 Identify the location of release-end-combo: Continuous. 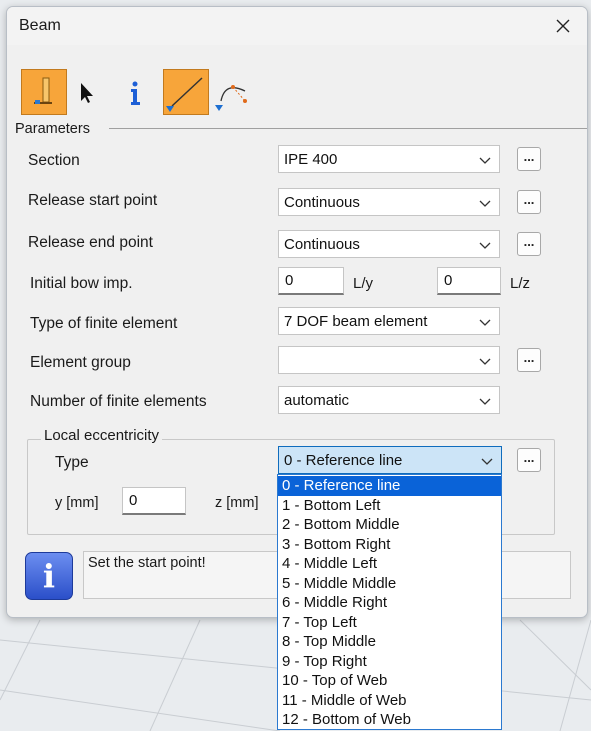
(389, 244).